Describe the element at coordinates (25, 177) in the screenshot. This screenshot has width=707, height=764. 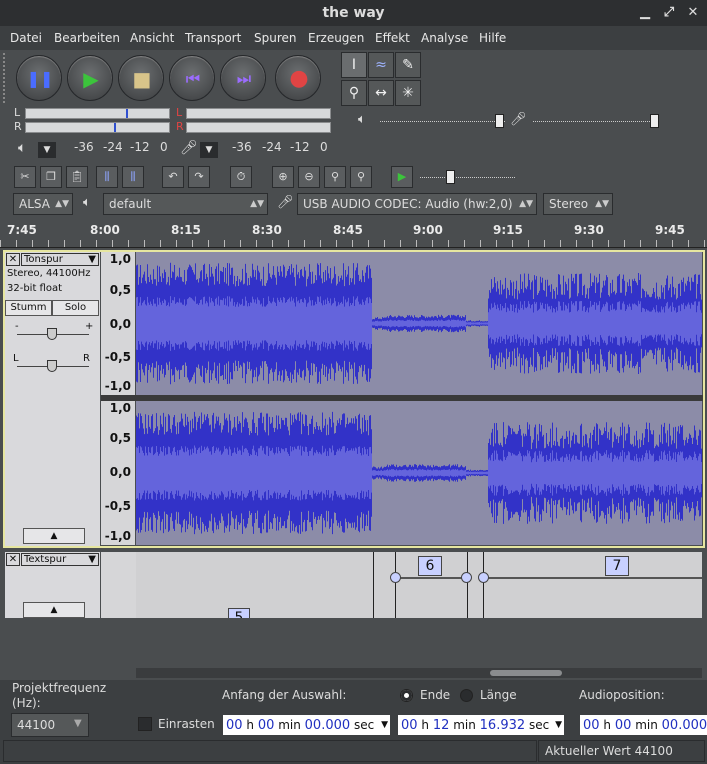
I see `cut-icon: ✂` at that location.